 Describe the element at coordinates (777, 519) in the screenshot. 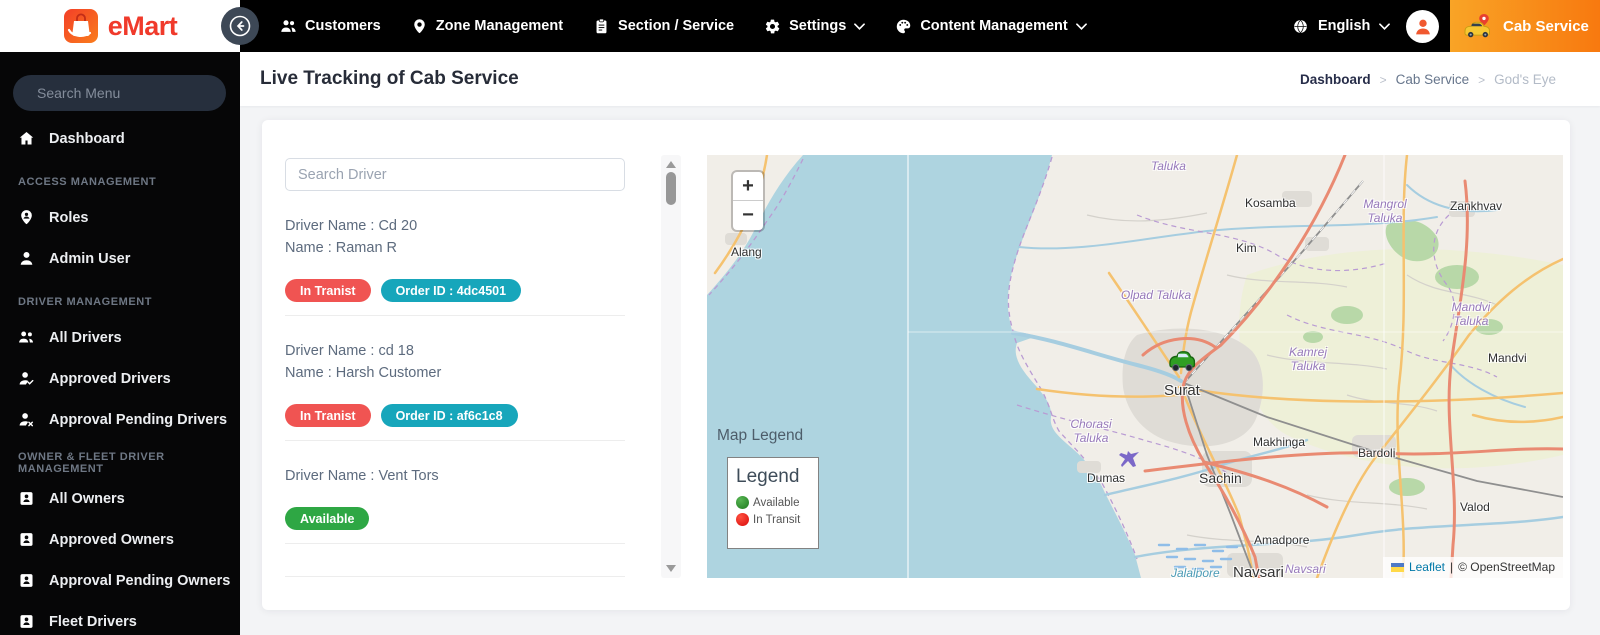

I see `legend-label: In Transit` at that location.